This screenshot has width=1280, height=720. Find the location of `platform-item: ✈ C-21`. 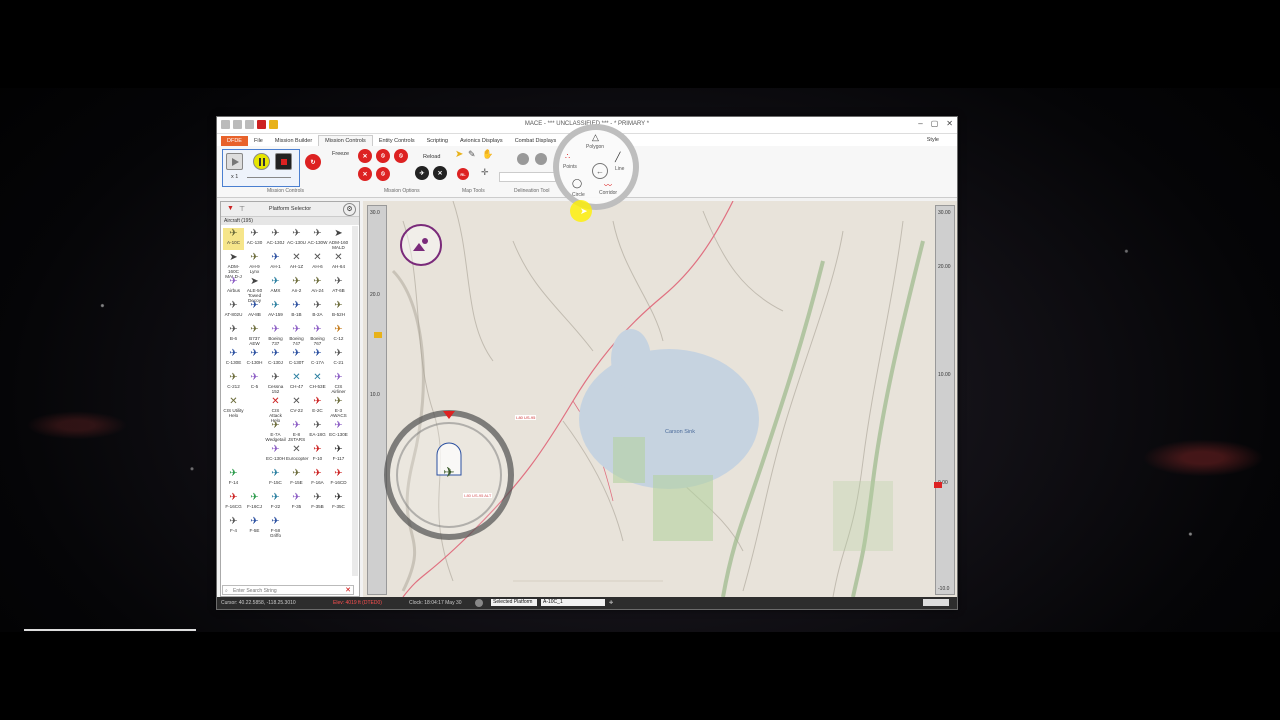

platform-item: ✈ C-21 is located at coordinates (338, 359).